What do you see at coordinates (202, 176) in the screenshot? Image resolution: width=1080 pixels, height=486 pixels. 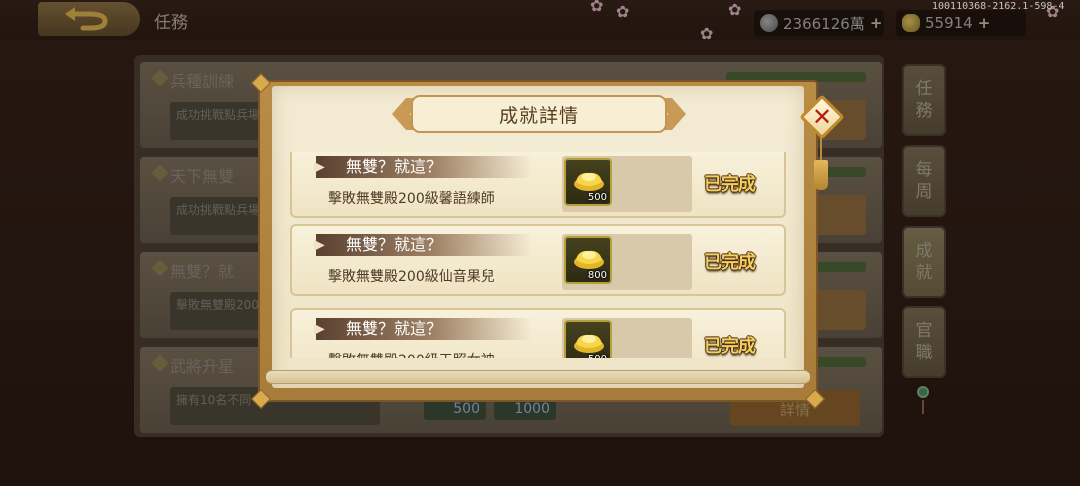 I see `task-title: 天下無雙` at bounding box center [202, 176].